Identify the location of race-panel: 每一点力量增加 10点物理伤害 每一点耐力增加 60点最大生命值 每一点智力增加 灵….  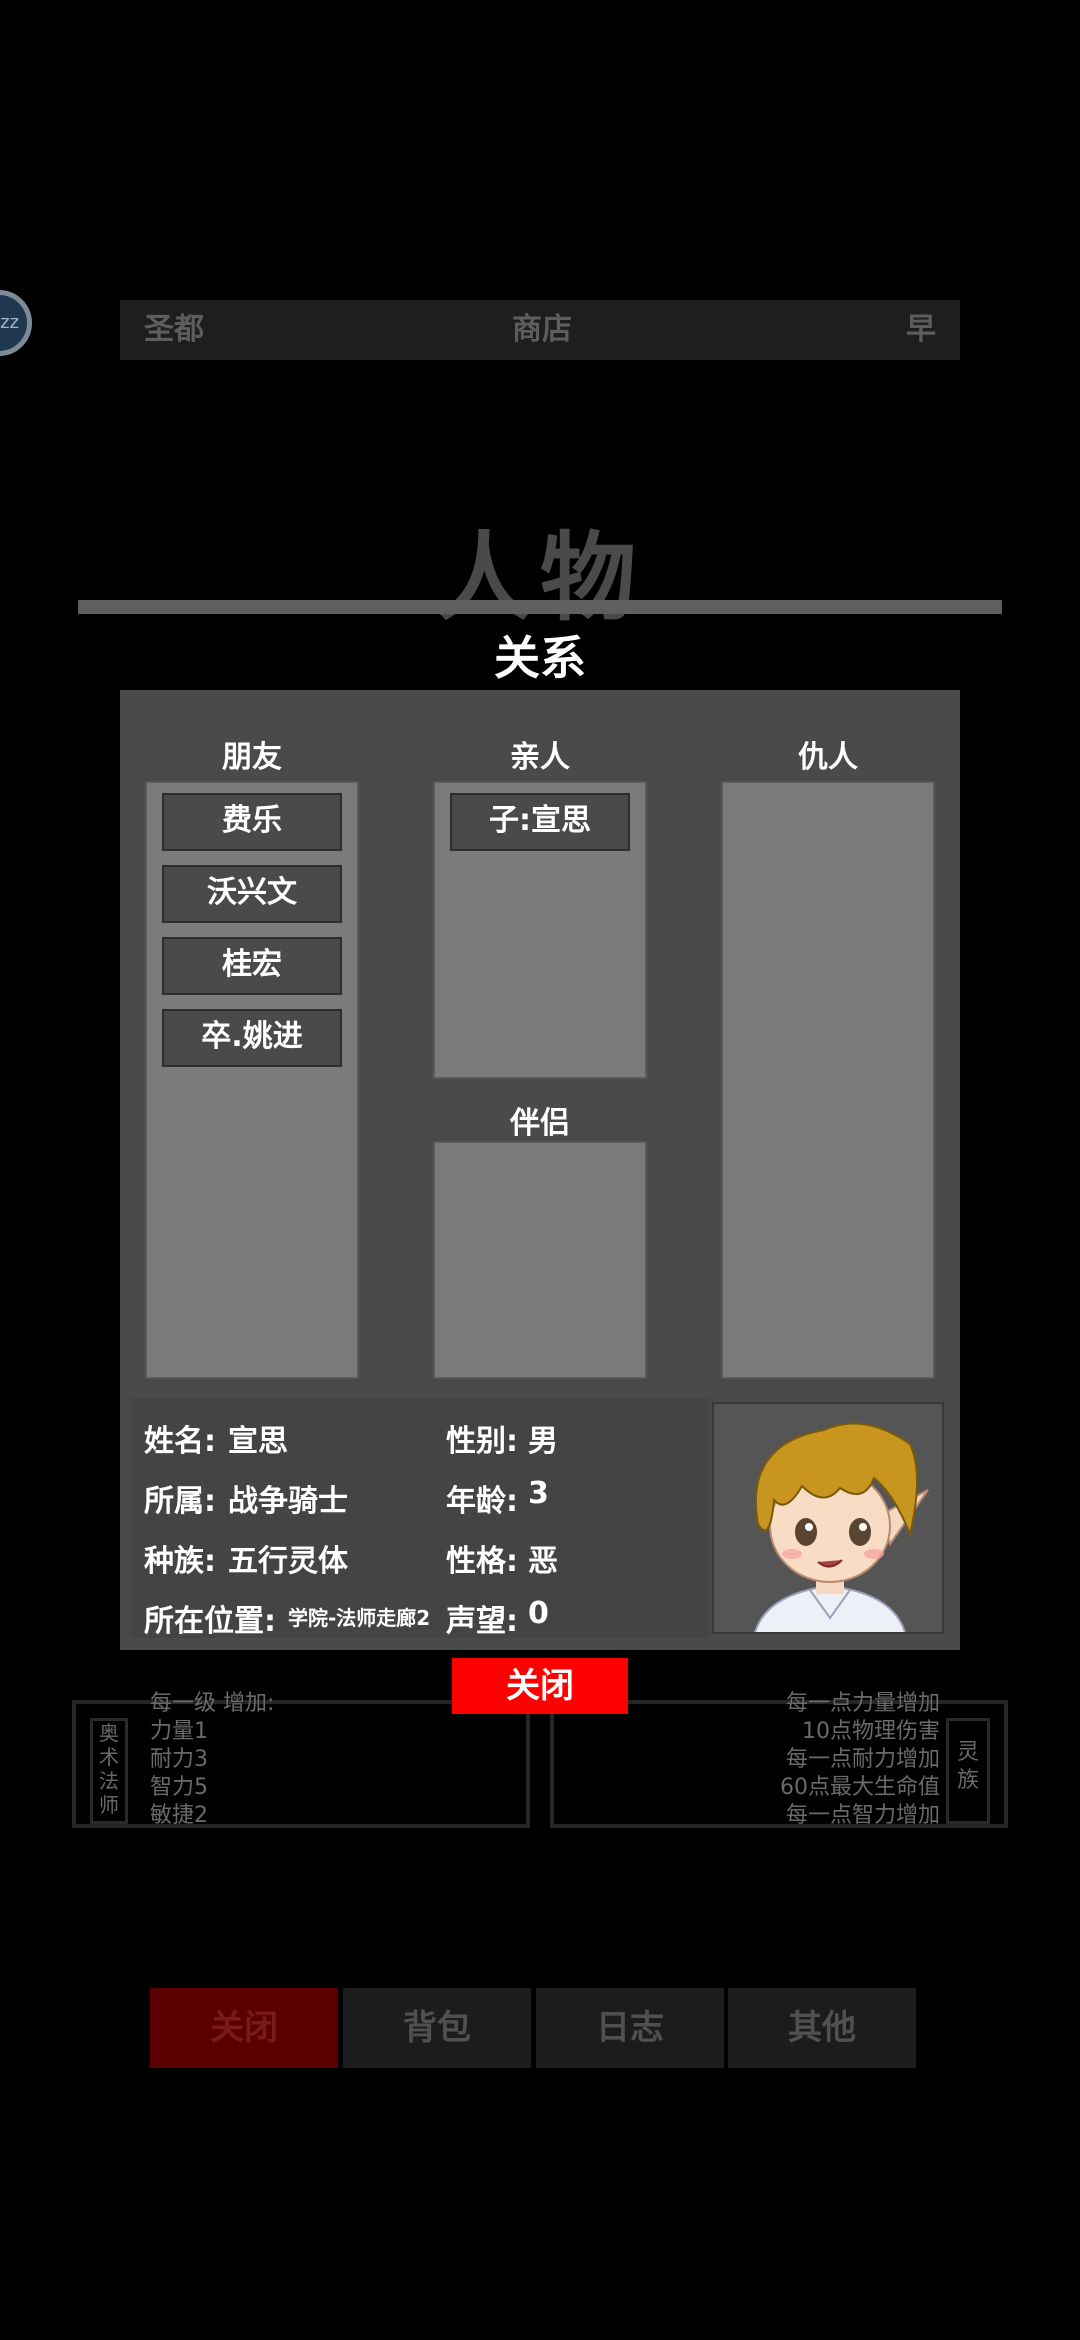
(779, 1759).